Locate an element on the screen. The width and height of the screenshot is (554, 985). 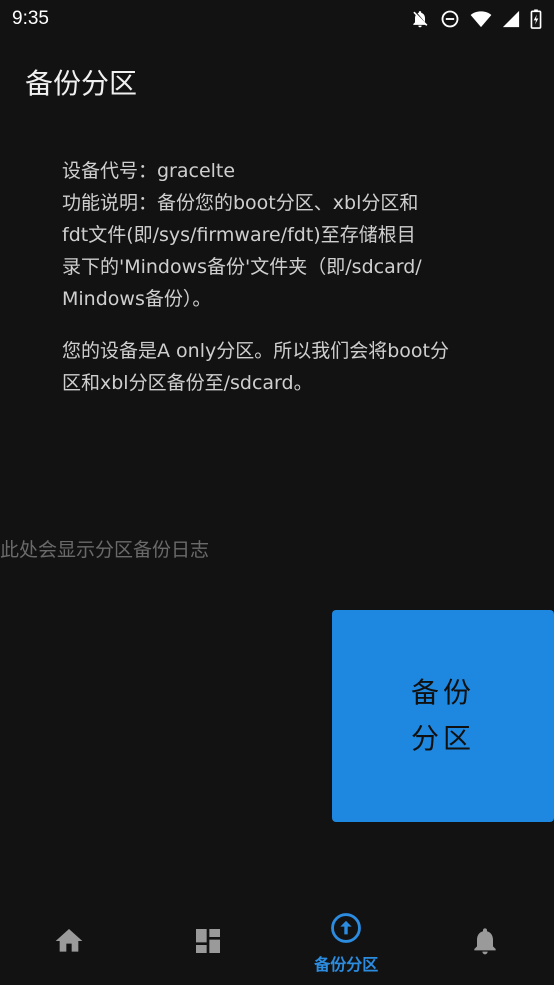
notifications-off-icon is located at coordinates (420, 19).